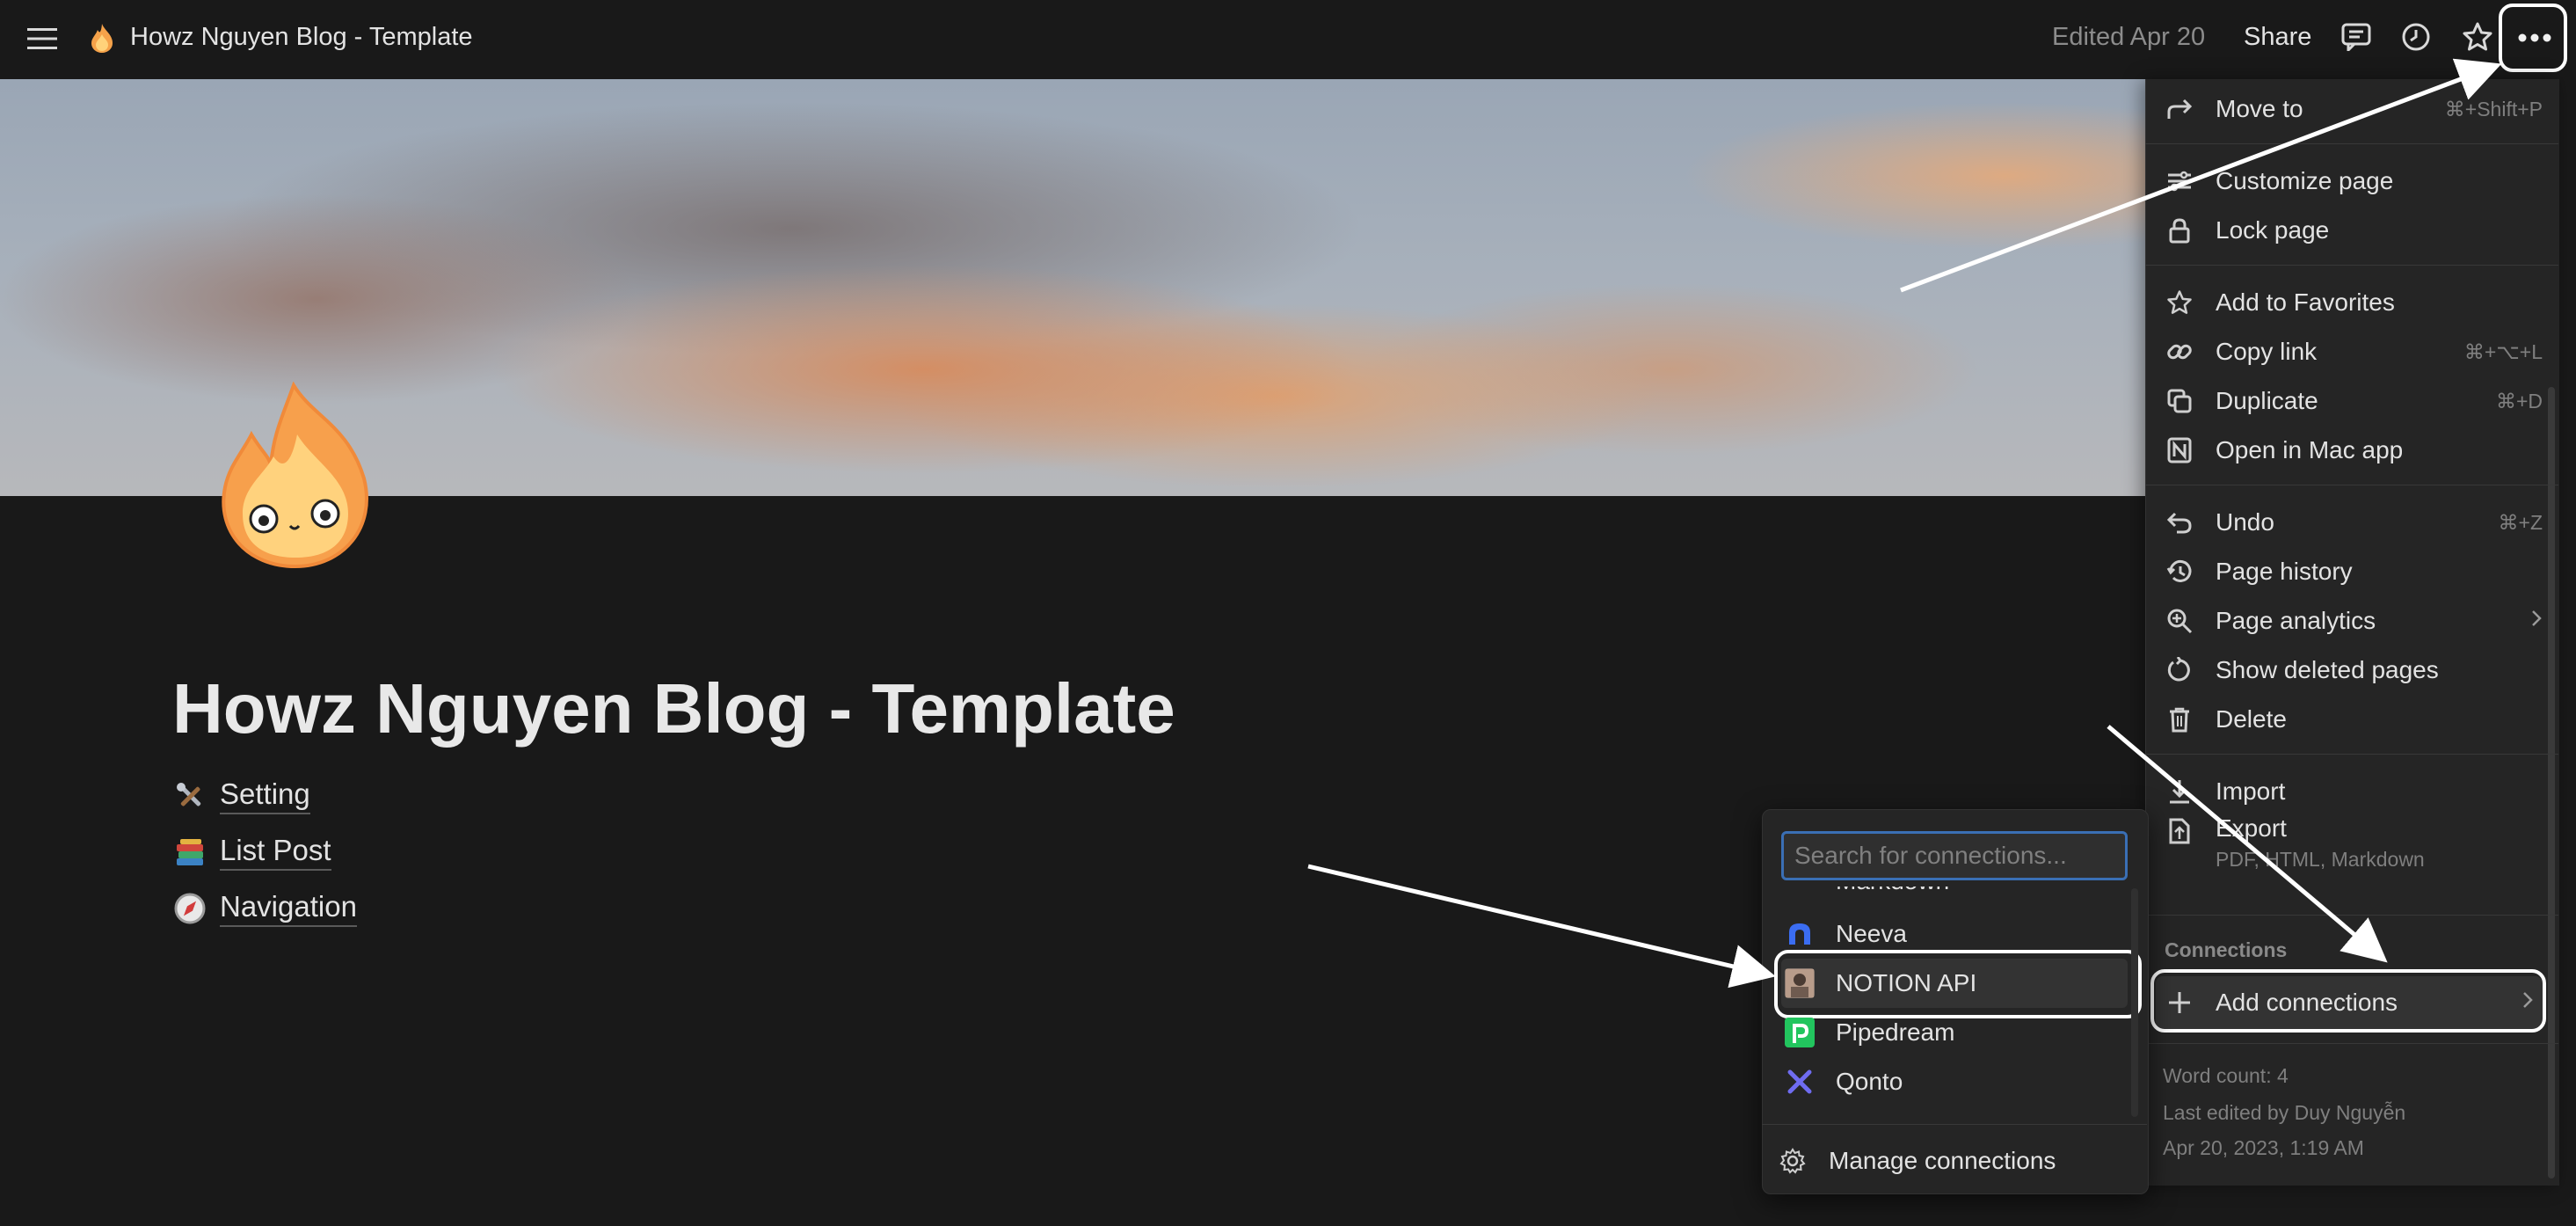 The width and height of the screenshot is (2576, 1226). Describe the element at coordinates (1800, 1032) in the screenshot. I see `pipedream-icon` at that location.